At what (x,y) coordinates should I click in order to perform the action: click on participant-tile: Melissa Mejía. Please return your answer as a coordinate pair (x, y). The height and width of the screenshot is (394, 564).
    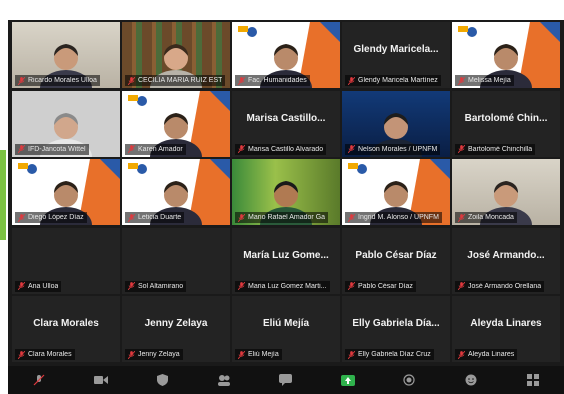
    Looking at the image, I should click on (506, 55).